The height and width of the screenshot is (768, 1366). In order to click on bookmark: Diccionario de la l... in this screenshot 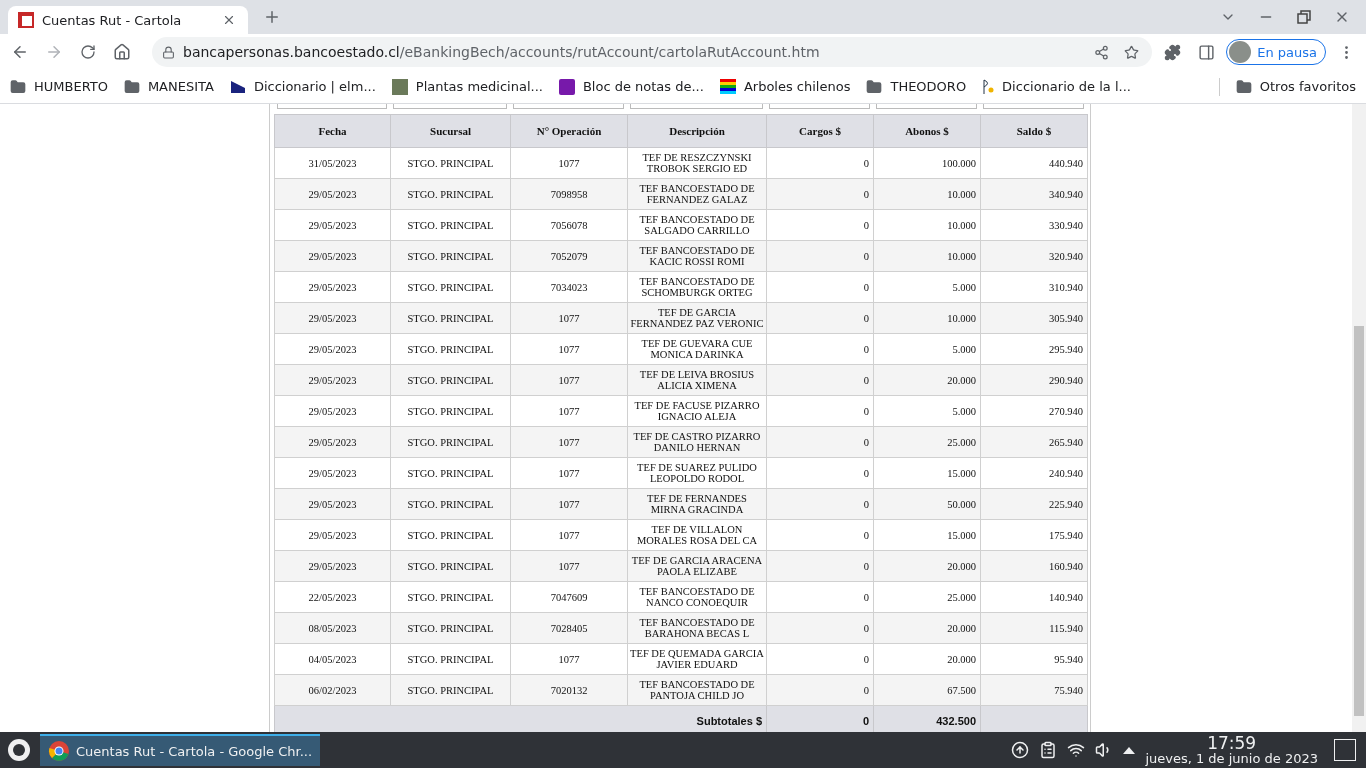, I will do `click(1056, 86)`.